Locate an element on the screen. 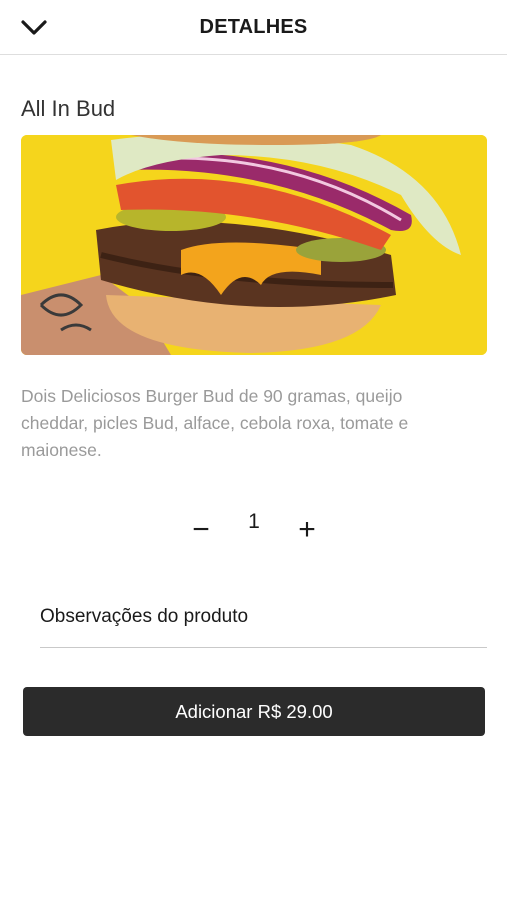 The image size is (507, 900). minus-icon: − is located at coordinates (201, 529).